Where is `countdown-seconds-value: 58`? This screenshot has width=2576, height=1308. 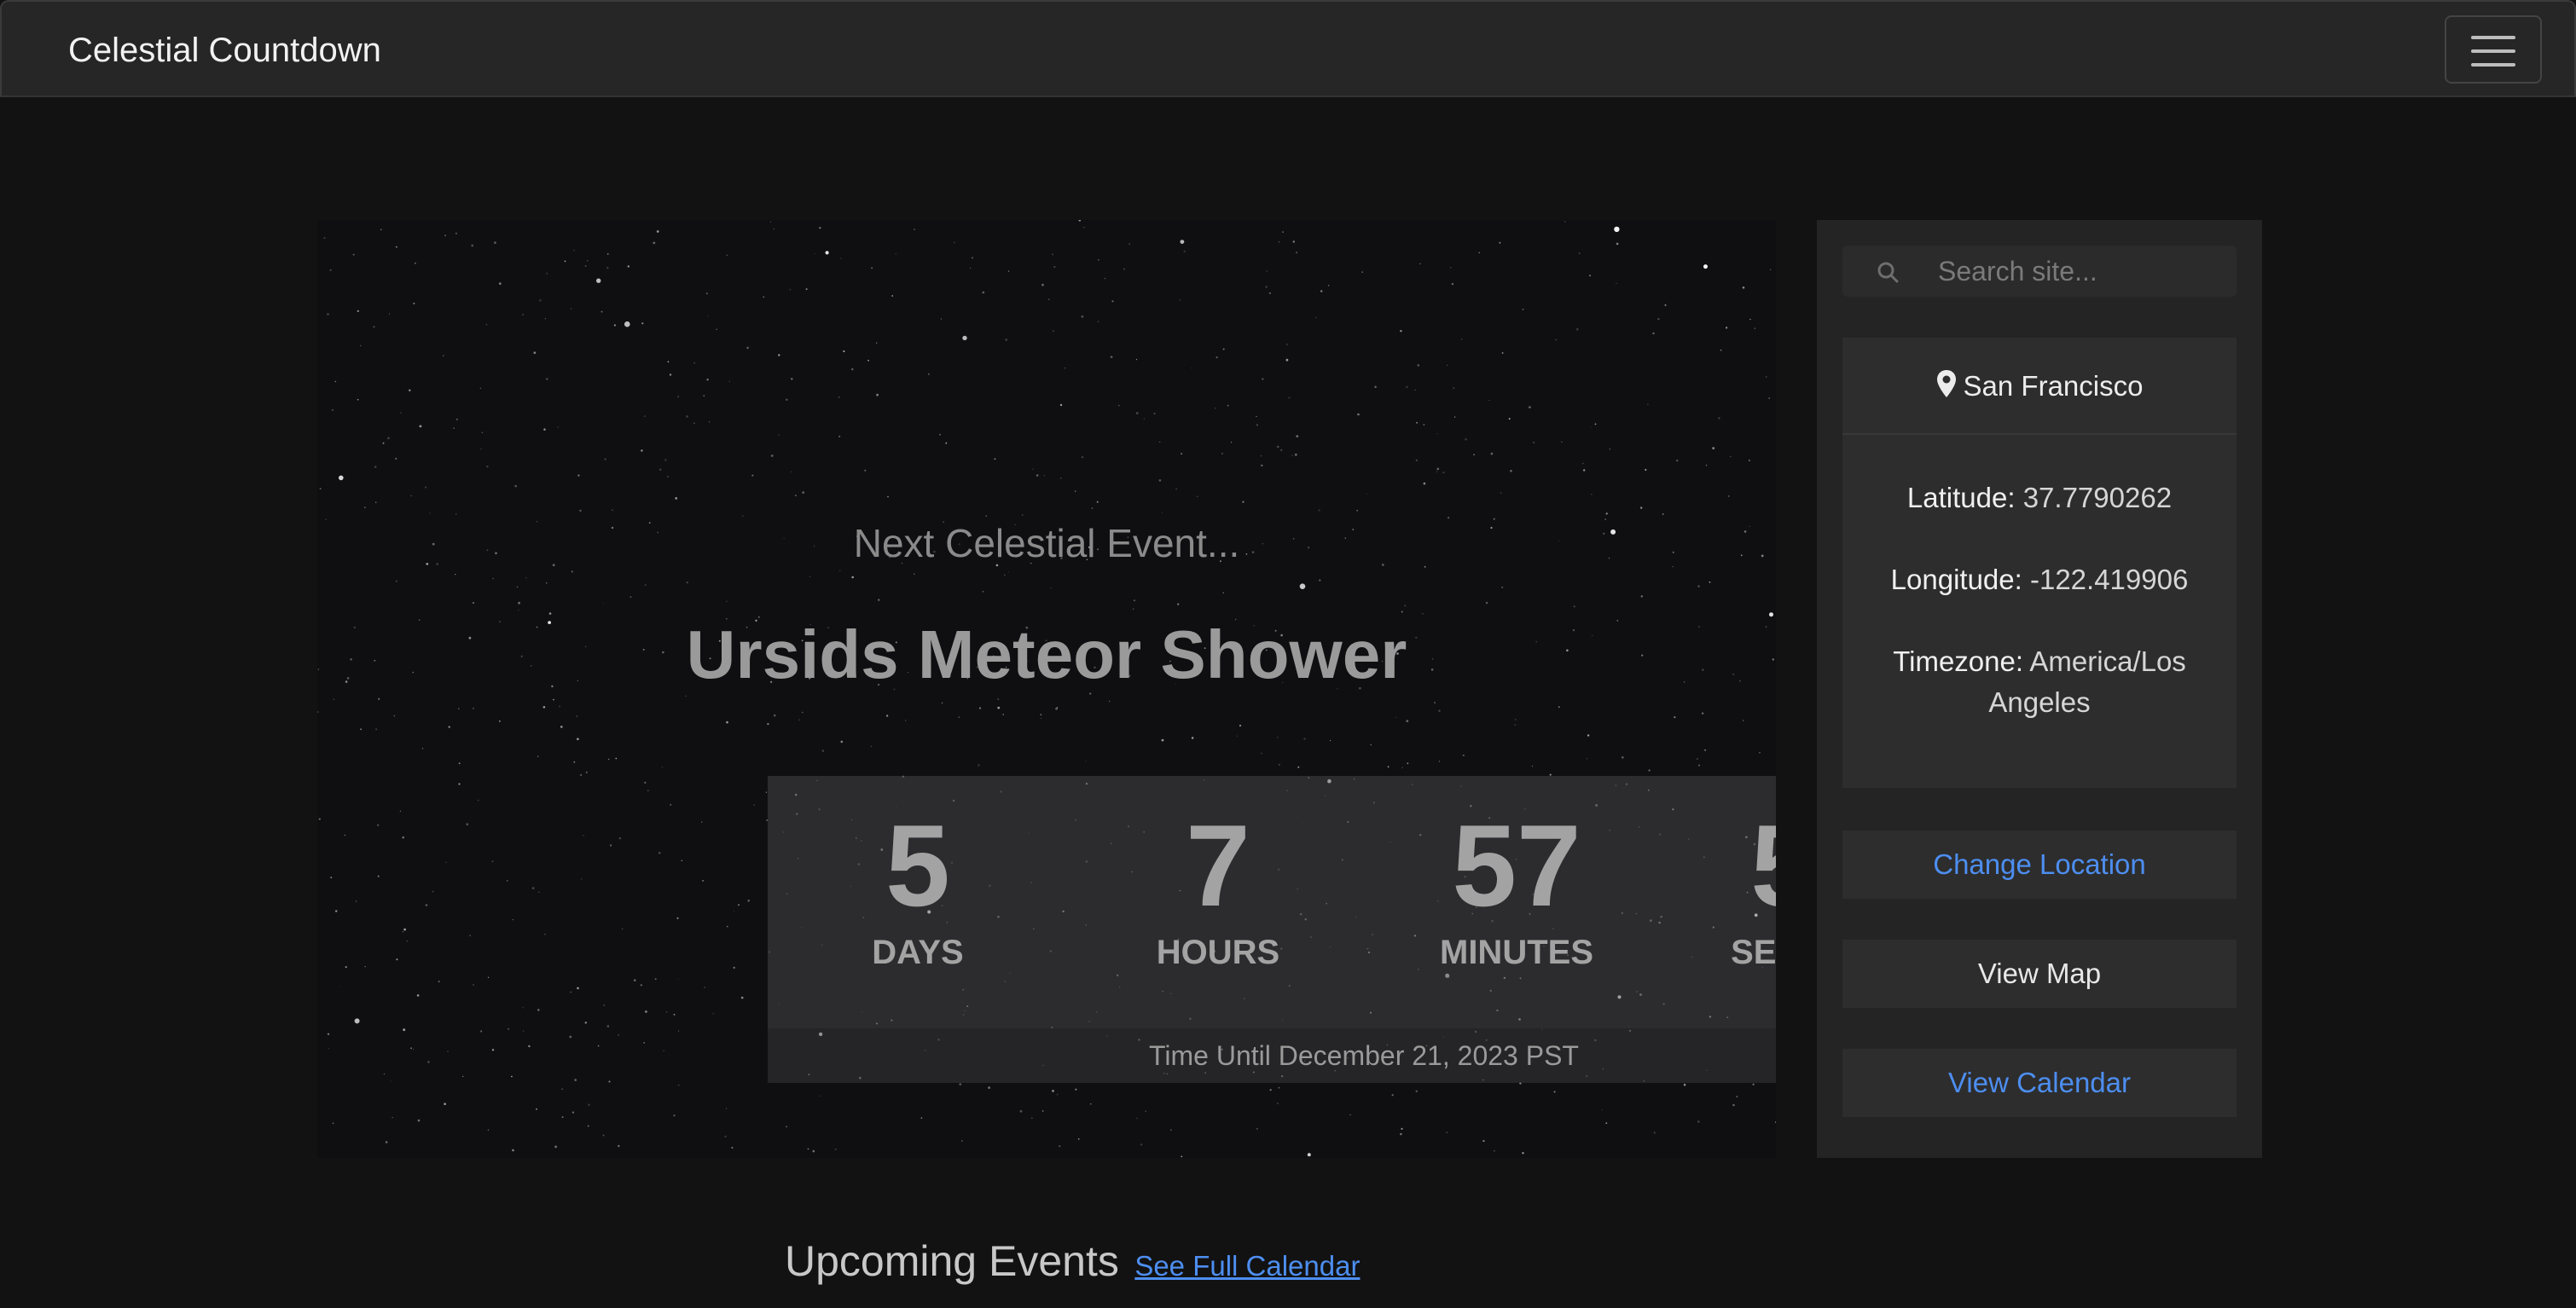 countdown-seconds-value: 58 is located at coordinates (1740, 865).